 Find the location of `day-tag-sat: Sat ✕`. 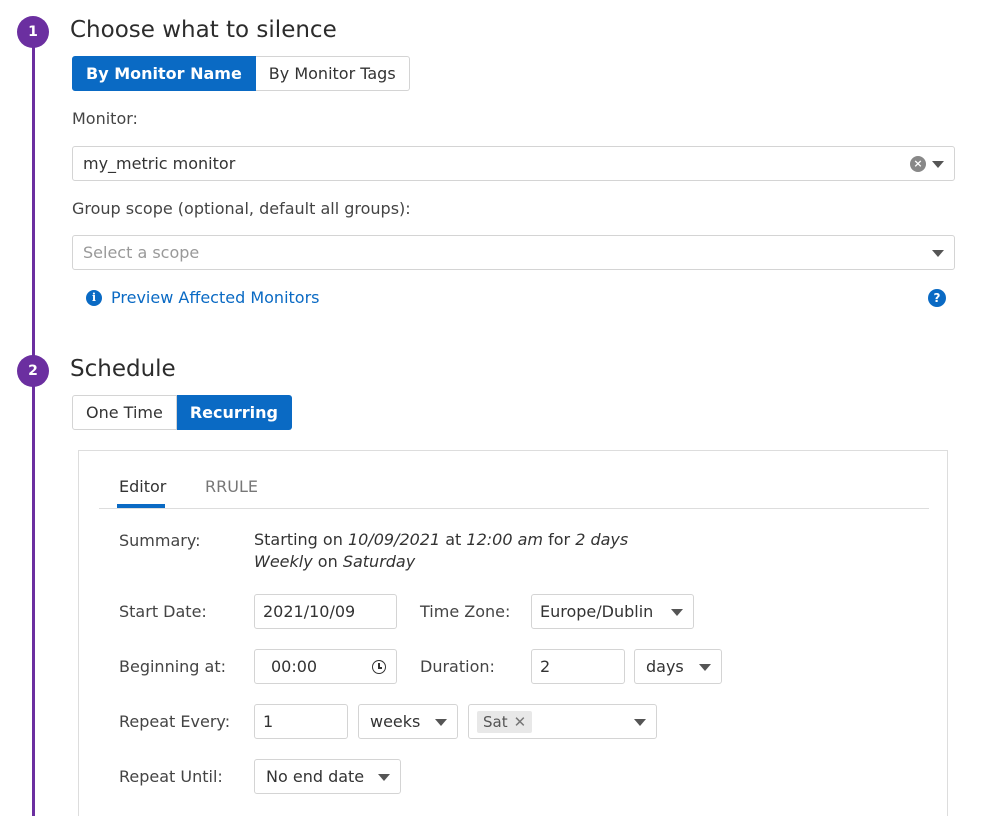

day-tag-sat: Sat ✕ is located at coordinates (505, 721).